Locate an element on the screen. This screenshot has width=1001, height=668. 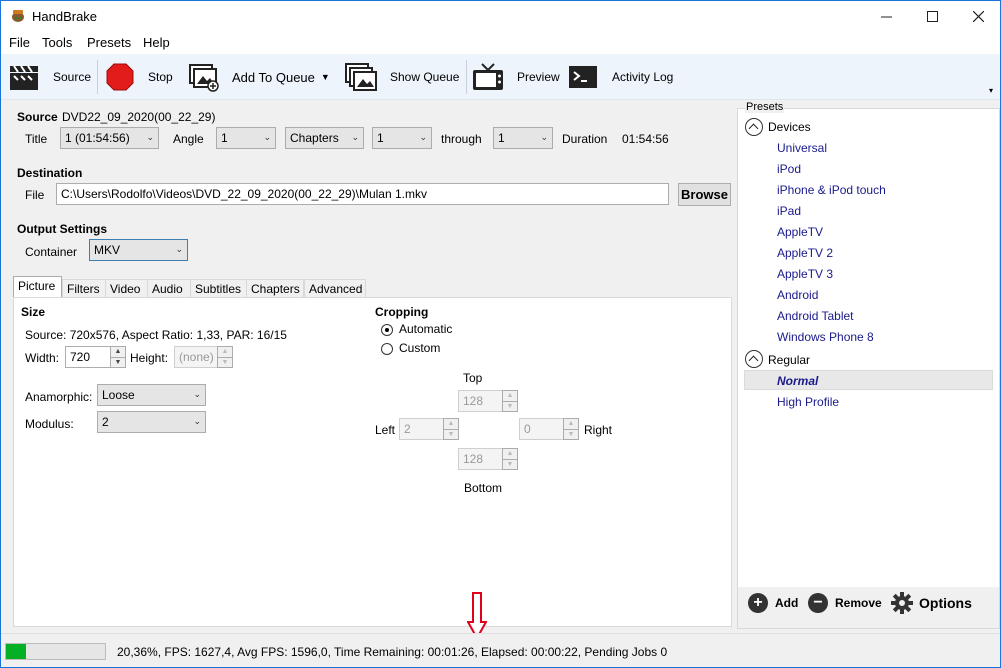
preset-appletv: AppleTV is located at coordinates (800, 232).